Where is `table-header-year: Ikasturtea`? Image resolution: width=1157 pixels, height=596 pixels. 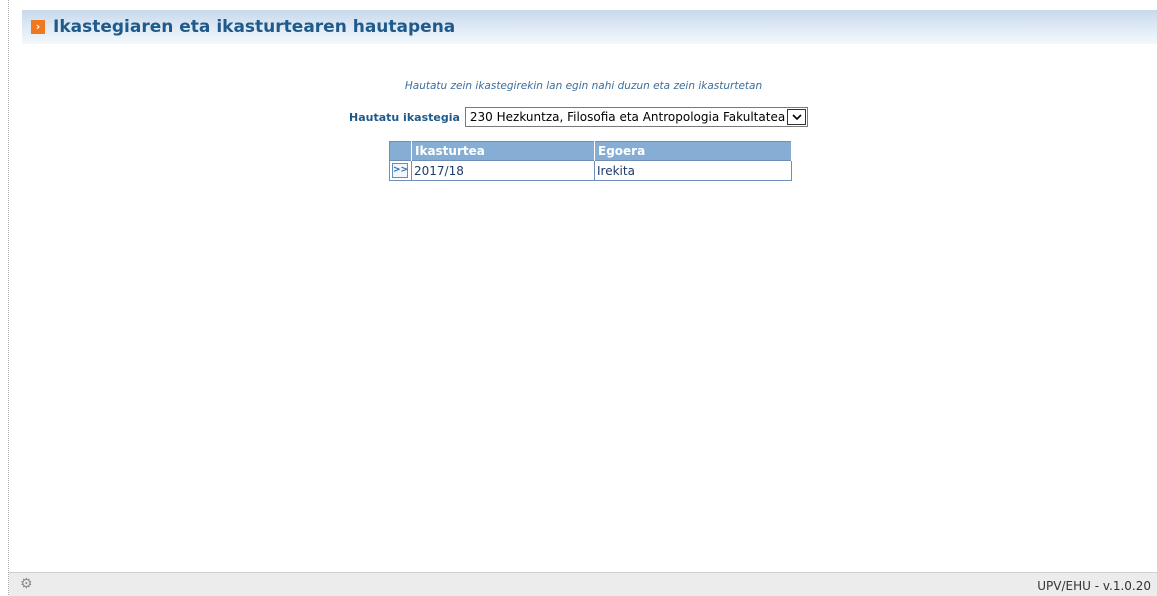 table-header-year: Ikasturtea is located at coordinates (503, 151).